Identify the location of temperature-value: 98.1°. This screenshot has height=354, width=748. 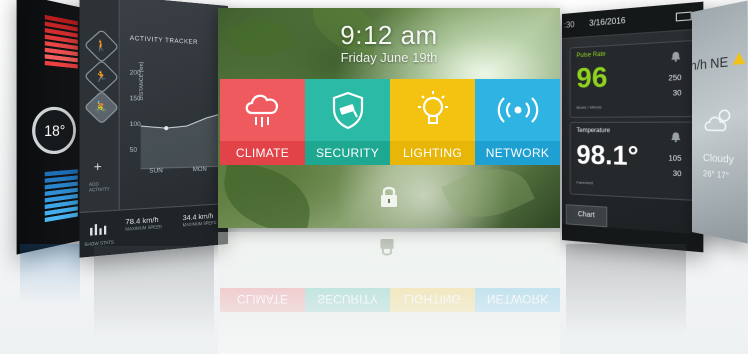
(607, 155).